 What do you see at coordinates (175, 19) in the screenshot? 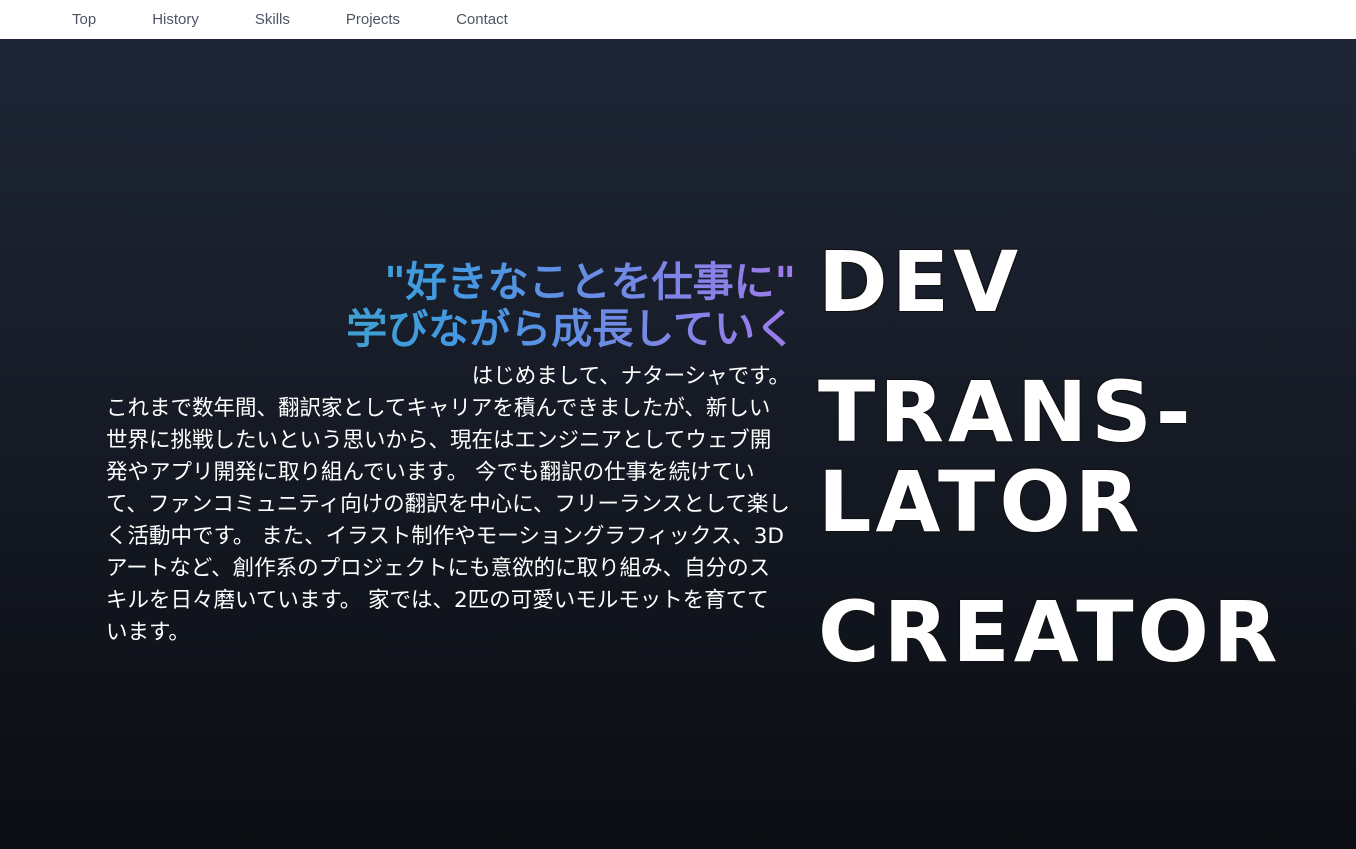
I see `nav-item-history: History` at bounding box center [175, 19].